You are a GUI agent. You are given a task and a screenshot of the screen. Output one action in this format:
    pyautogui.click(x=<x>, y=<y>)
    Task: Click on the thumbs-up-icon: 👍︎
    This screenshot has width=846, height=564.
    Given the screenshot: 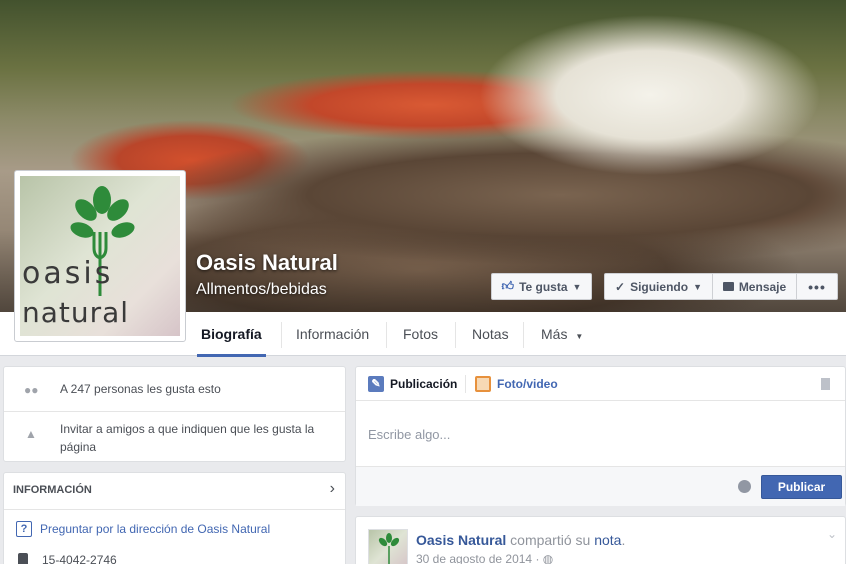 What is the action you would take?
    pyautogui.click(x=508, y=286)
    